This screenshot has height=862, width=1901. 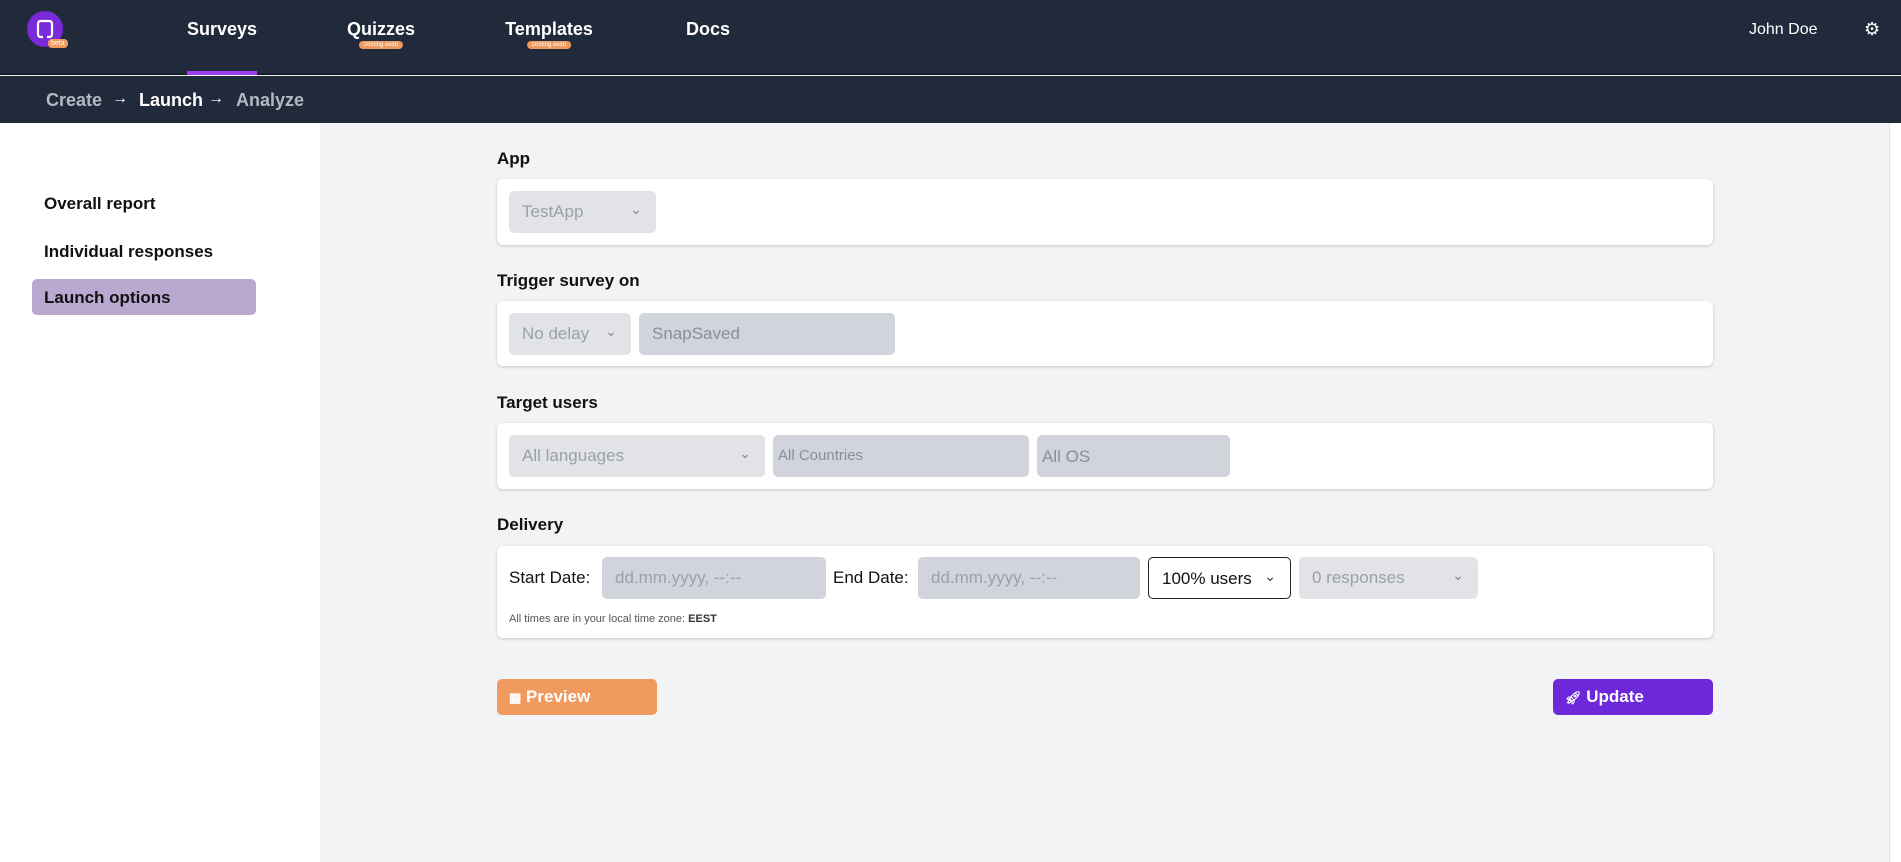 What do you see at coordinates (556, 333) in the screenshot?
I see `select-value: No delay` at bounding box center [556, 333].